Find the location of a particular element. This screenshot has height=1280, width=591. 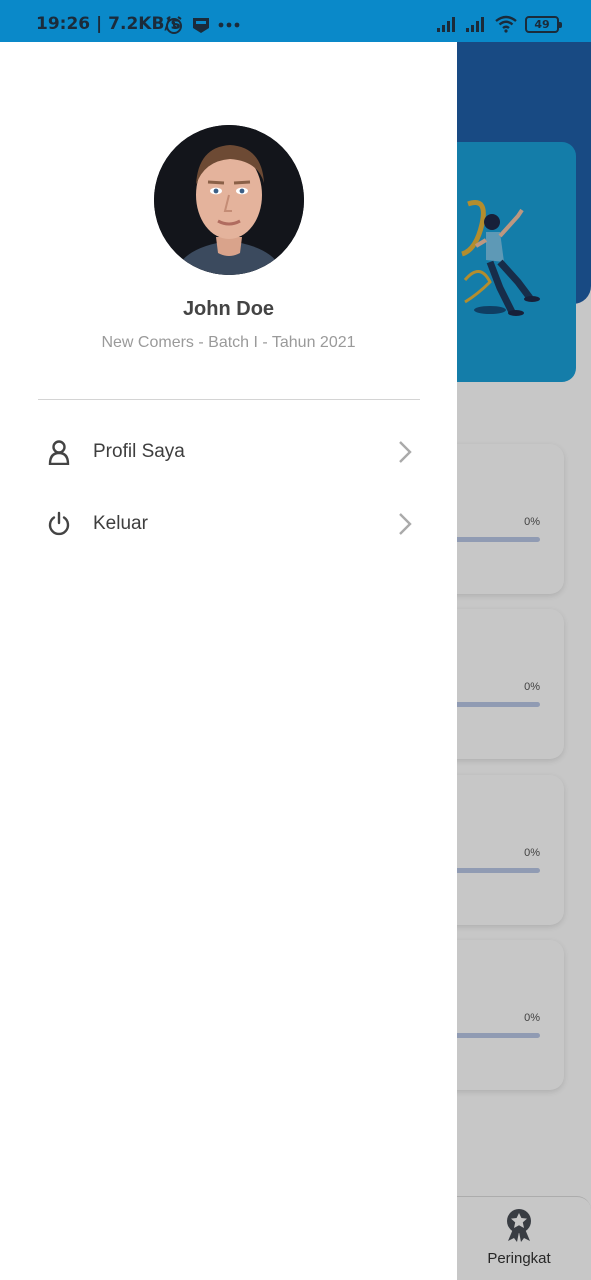

user-icon is located at coordinates (59, 452).